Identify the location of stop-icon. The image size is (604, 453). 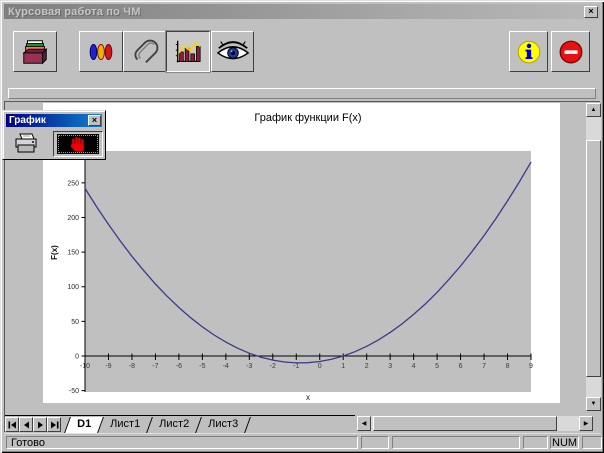
(570, 51).